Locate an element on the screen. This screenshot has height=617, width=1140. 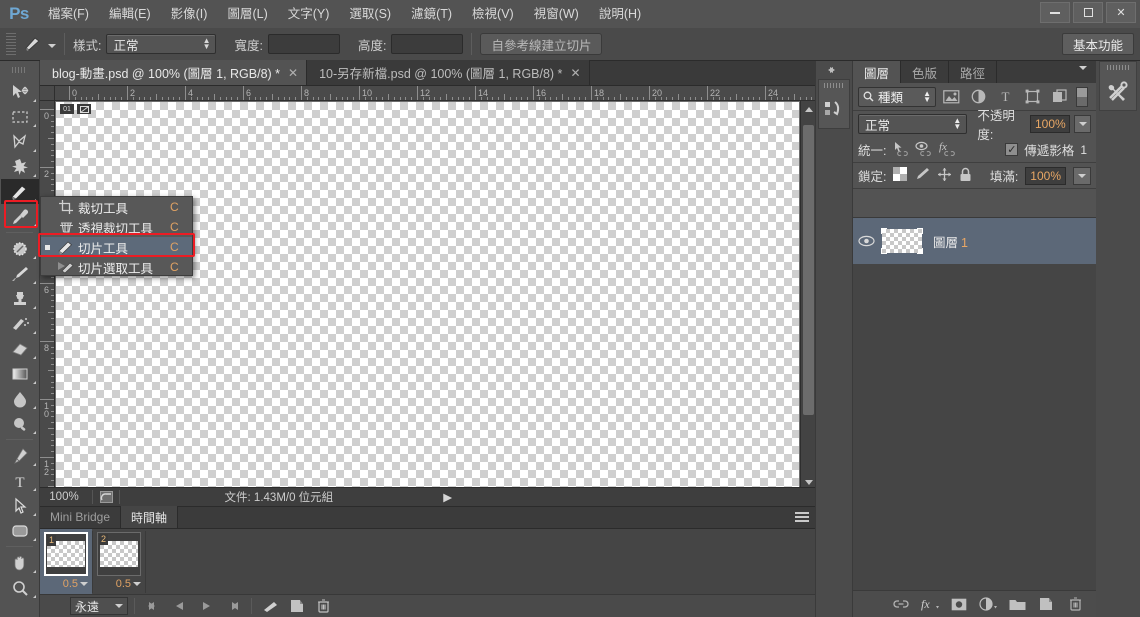
menu-layer: 圖層(L) is located at coordinates (247, 14).